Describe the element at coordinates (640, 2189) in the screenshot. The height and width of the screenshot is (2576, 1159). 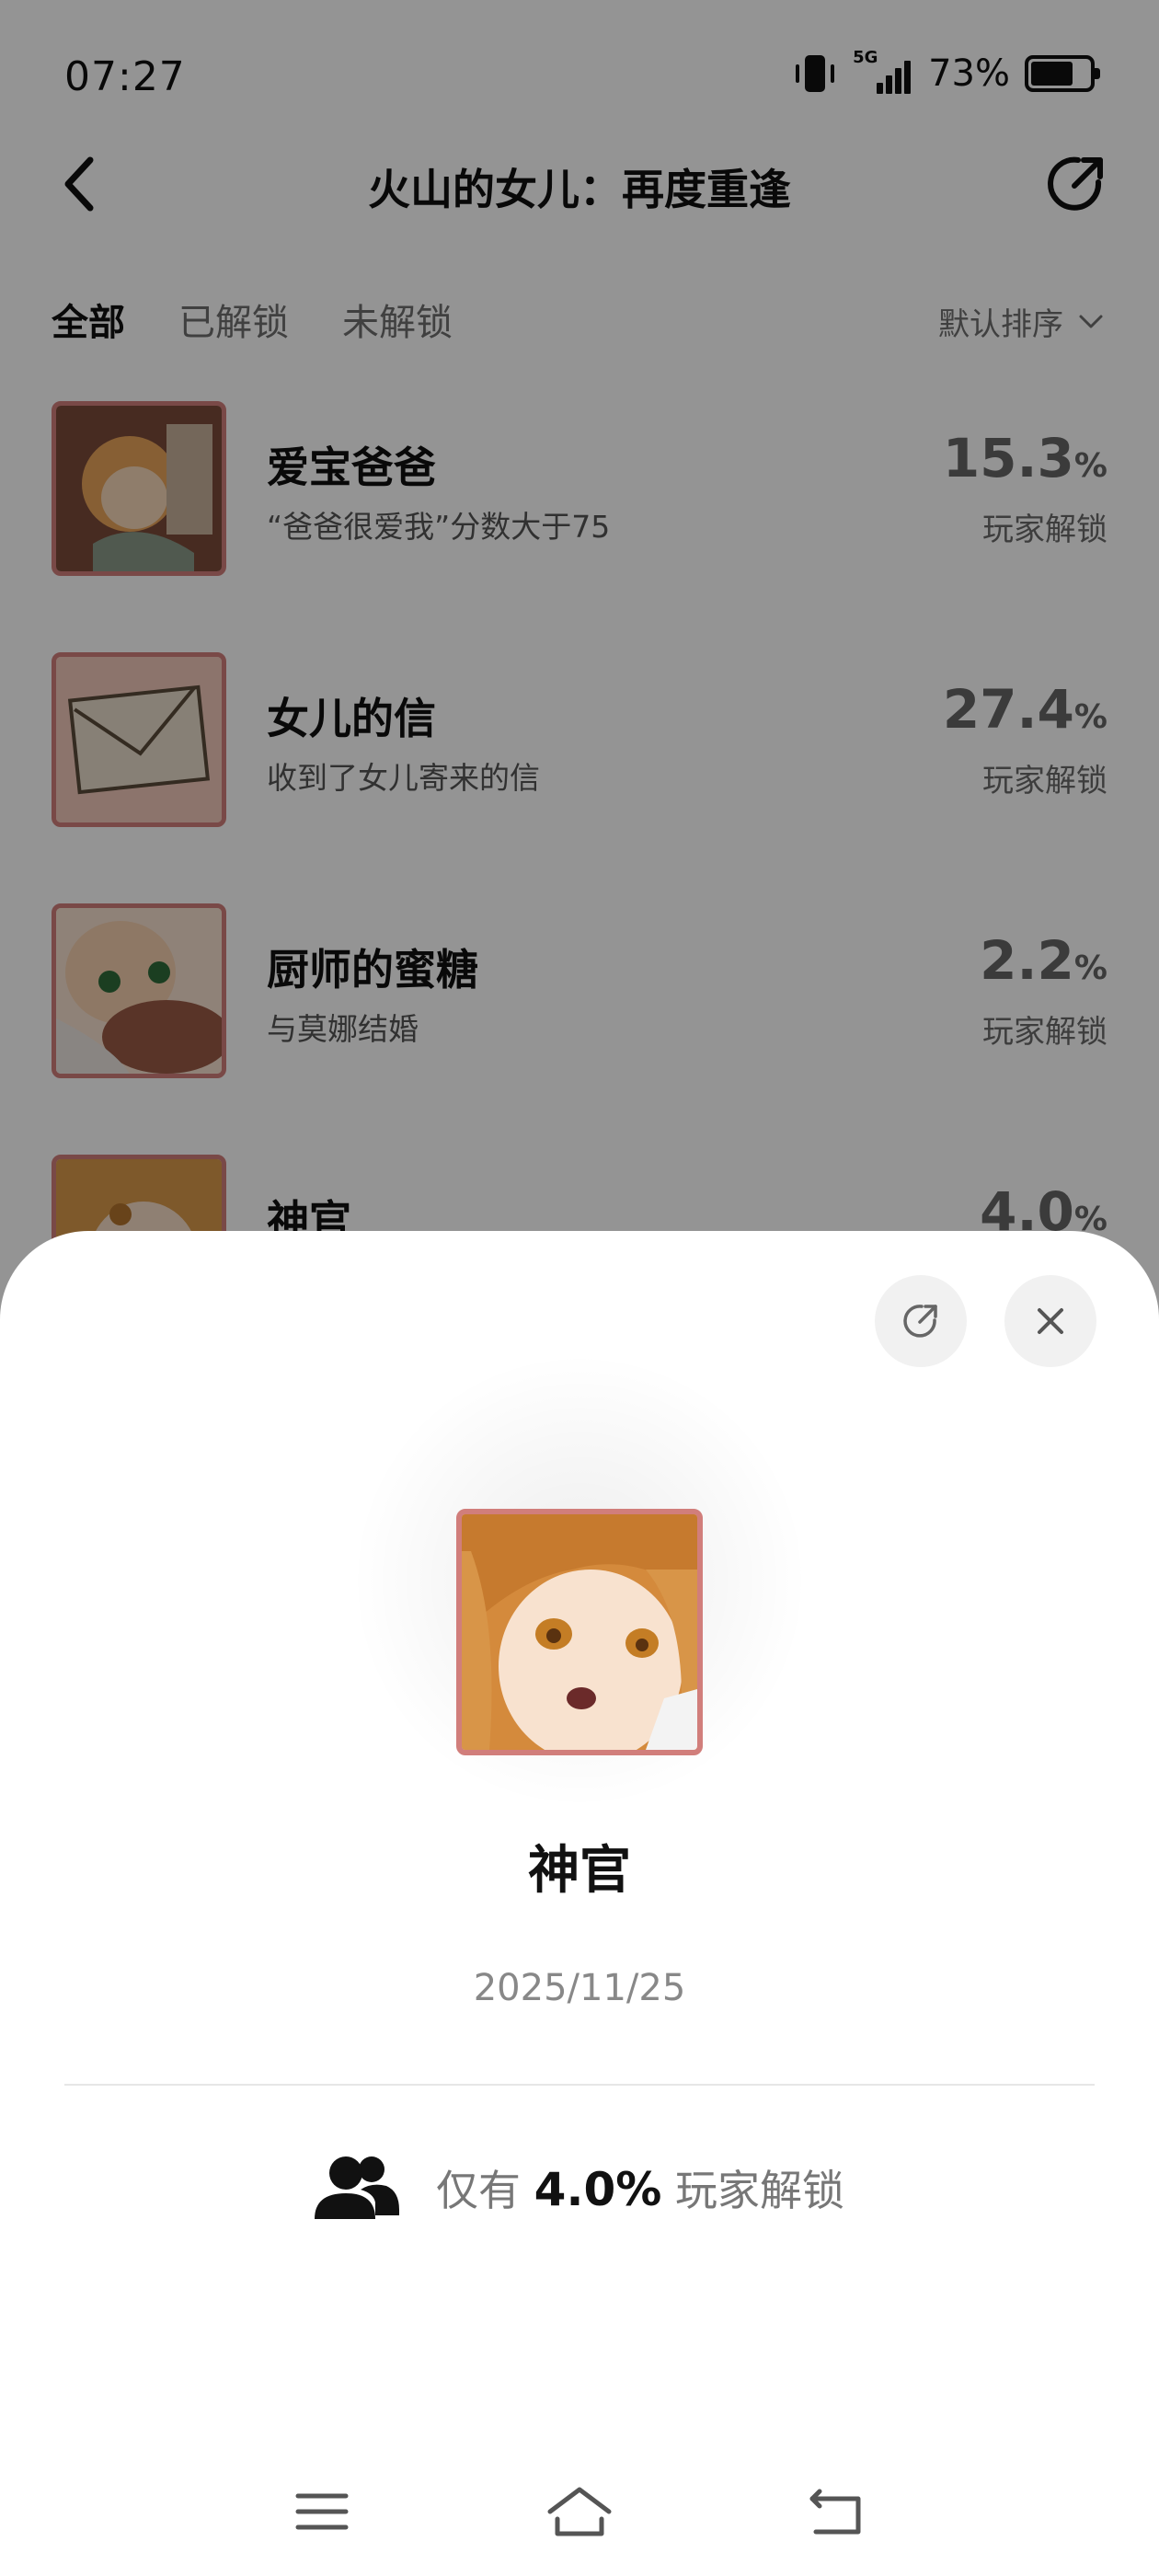
I see `rarity-text: 仅有 4.0% 玩家解锁` at that location.